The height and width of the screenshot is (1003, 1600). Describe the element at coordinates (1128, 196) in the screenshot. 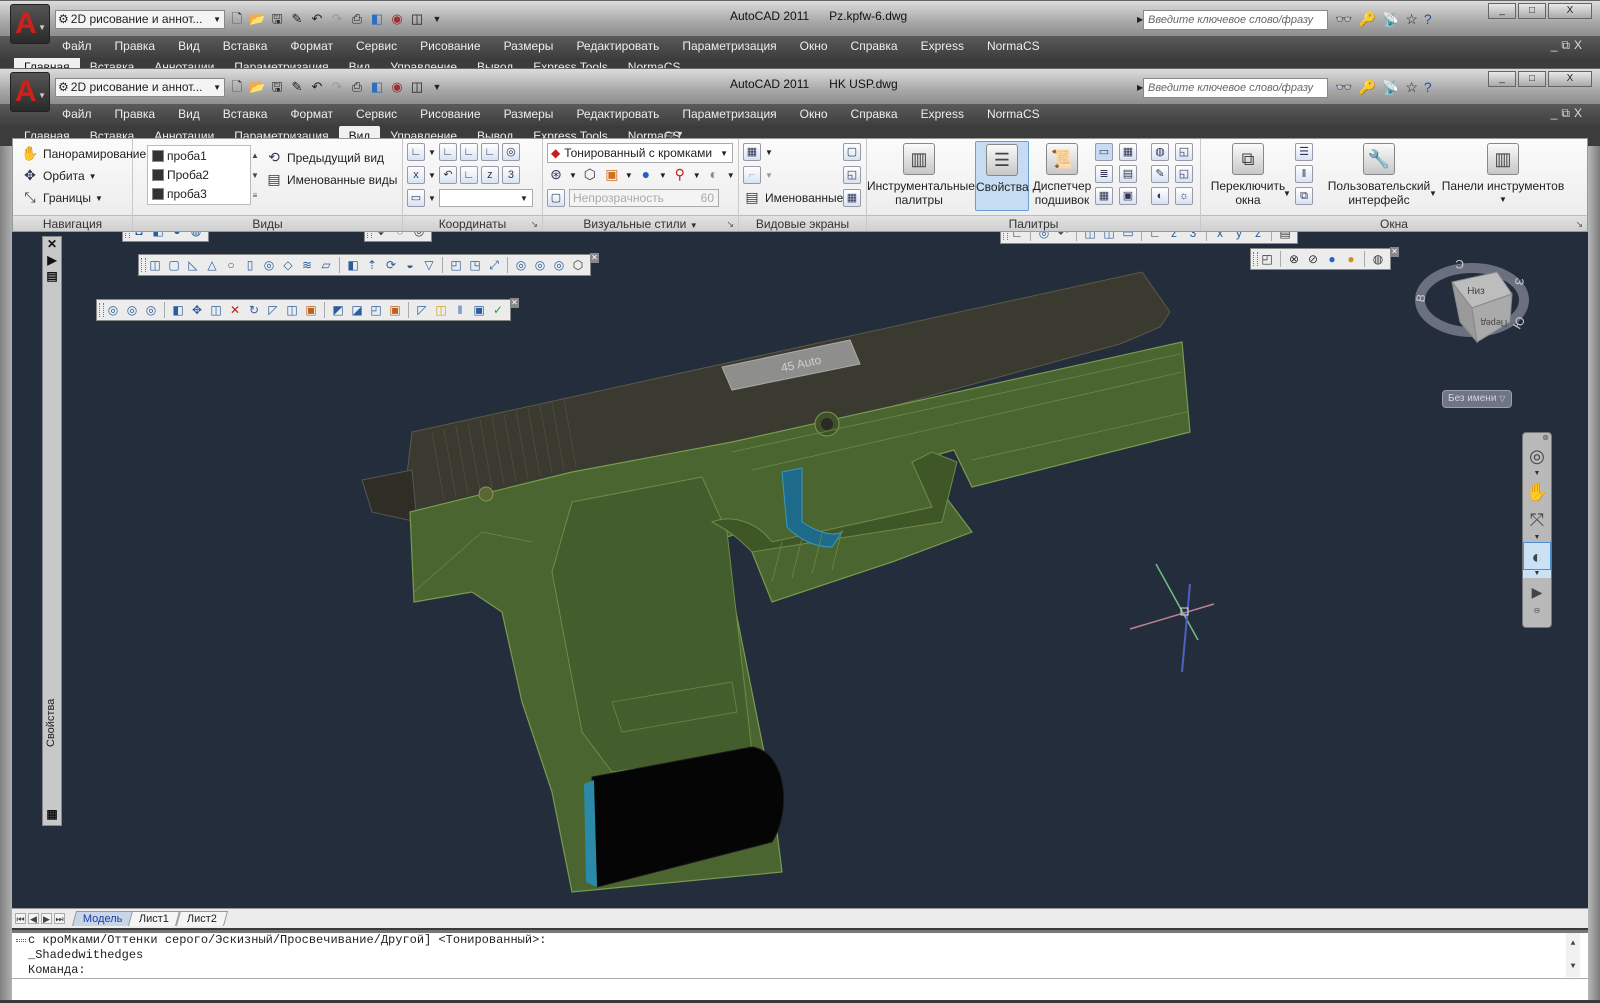

I see `tool-icon: ▣` at that location.